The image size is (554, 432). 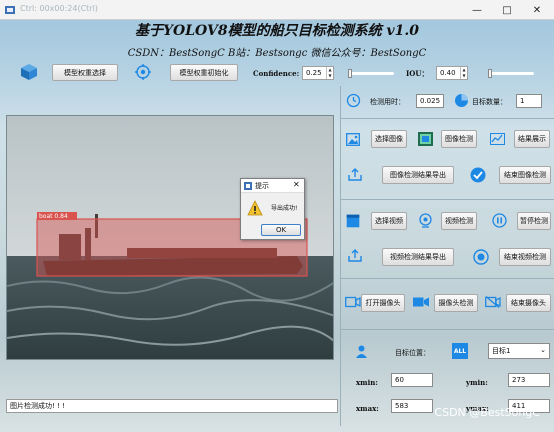 I want to click on camera-off-icon, so click(x=493, y=302).